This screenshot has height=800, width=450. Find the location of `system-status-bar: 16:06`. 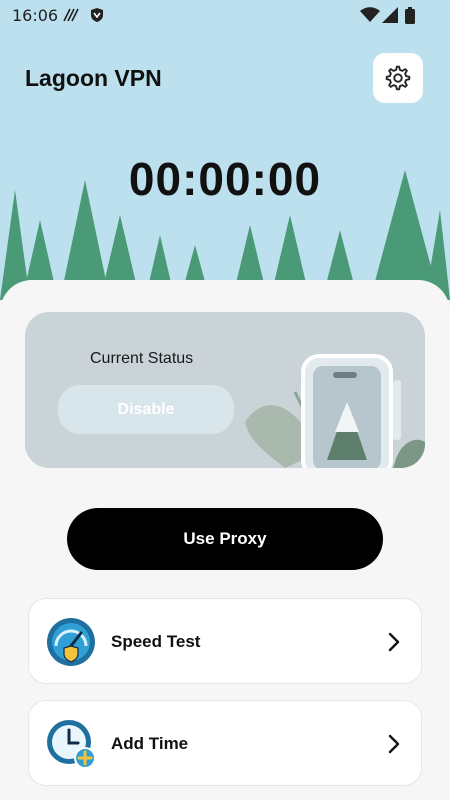

system-status-bar: 16:06 is located at coordinates (225, 16).